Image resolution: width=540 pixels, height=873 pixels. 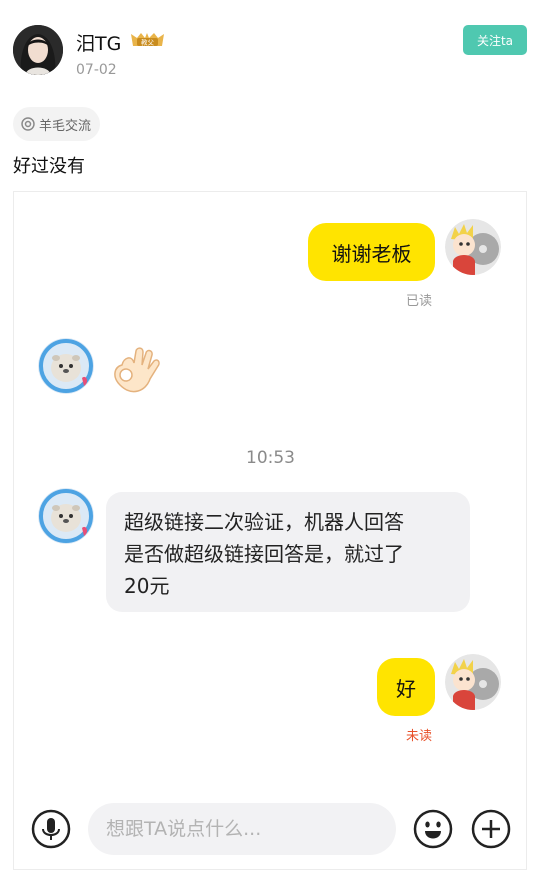 What do you see at coordinates (137, 370) in the screenshot?
I see `ok-hand-emoji-icon` at bounding box center [137, 370].